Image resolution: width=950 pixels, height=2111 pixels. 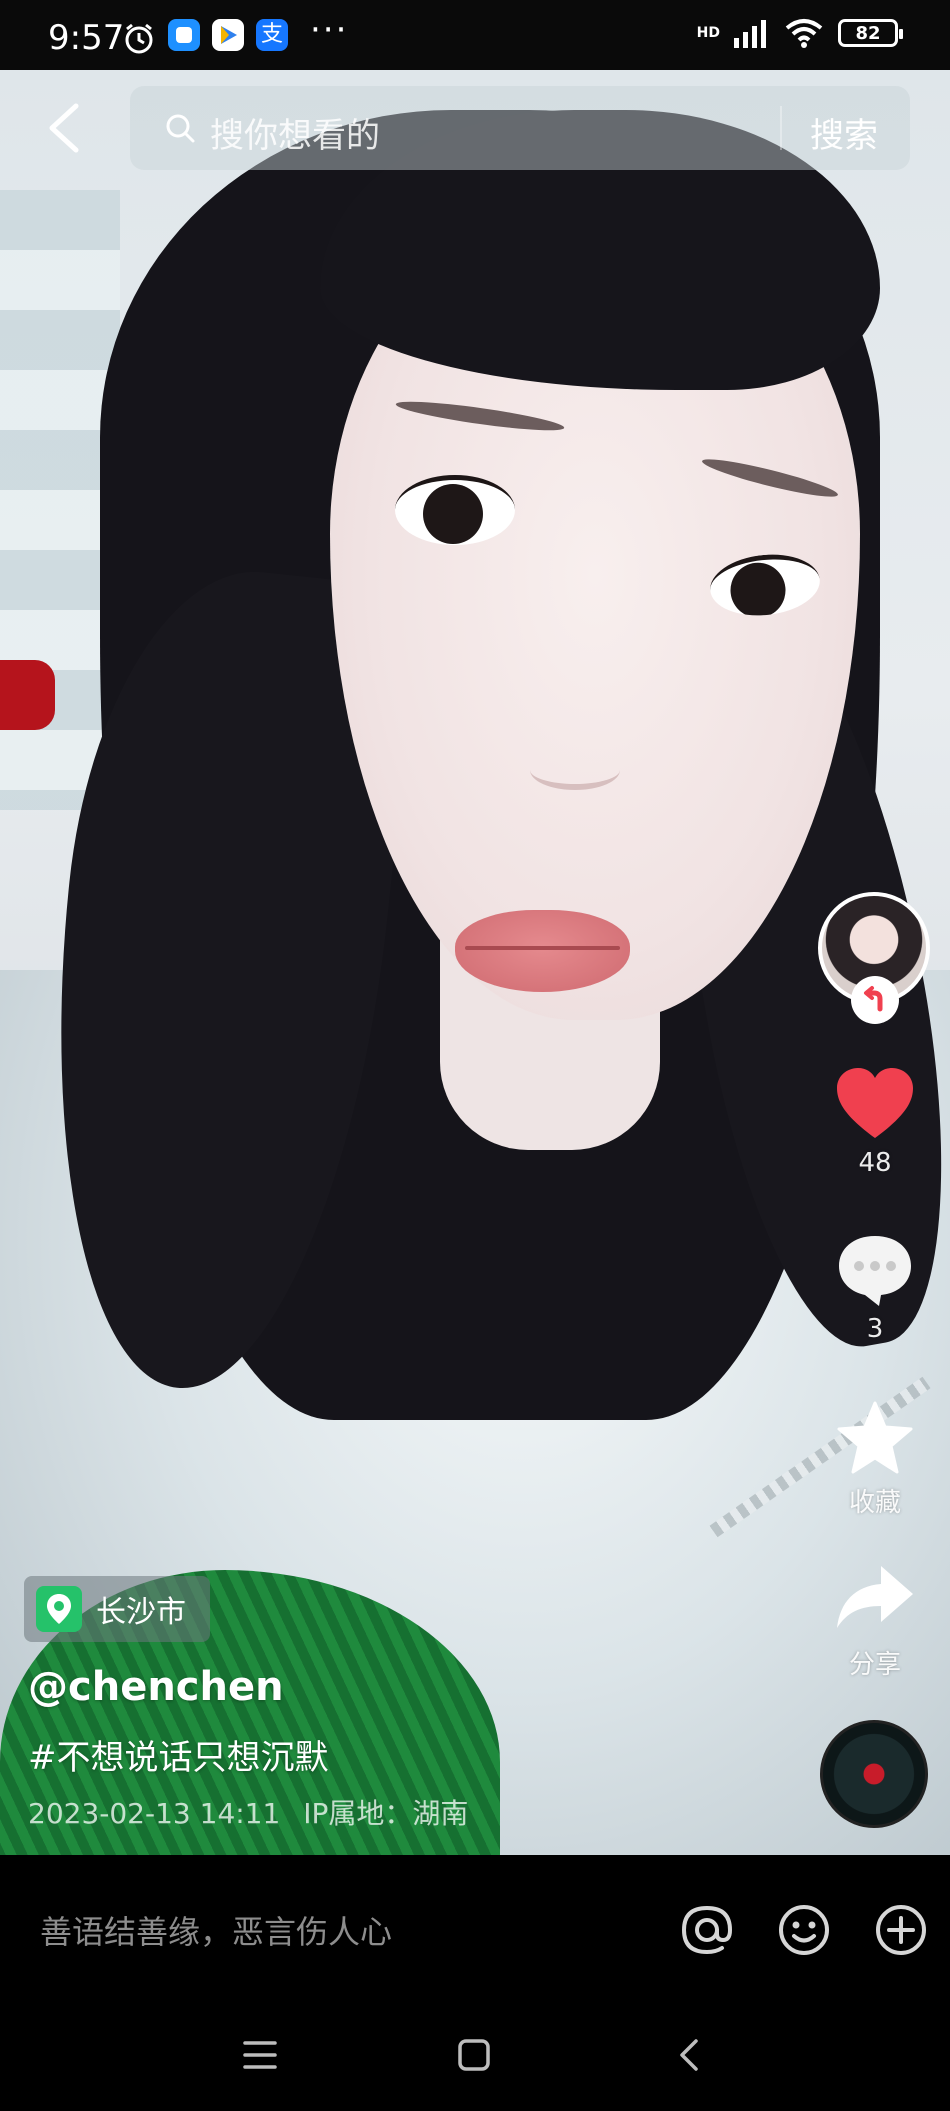 I want to click on follow-back-button, so click(x=875, y=1000).